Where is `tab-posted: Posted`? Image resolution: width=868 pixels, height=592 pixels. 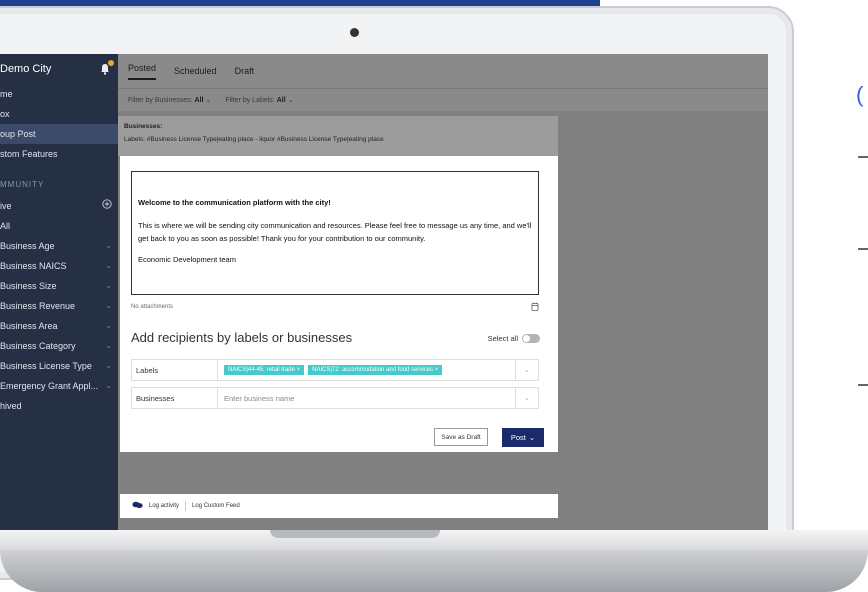
tab-posted: Posted is located at coordinates (142, 71).